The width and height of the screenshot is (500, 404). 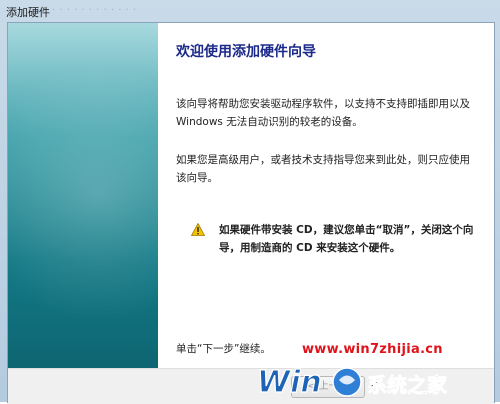 I want to click on title-bar: 添加硬件 · · · · · · · · · · · ·, so click(x=250, y=11).